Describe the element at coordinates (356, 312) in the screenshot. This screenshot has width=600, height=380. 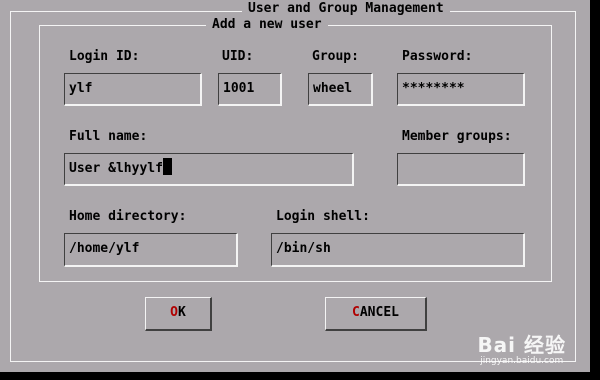
I see `cancel-hotkey: C` at that location.